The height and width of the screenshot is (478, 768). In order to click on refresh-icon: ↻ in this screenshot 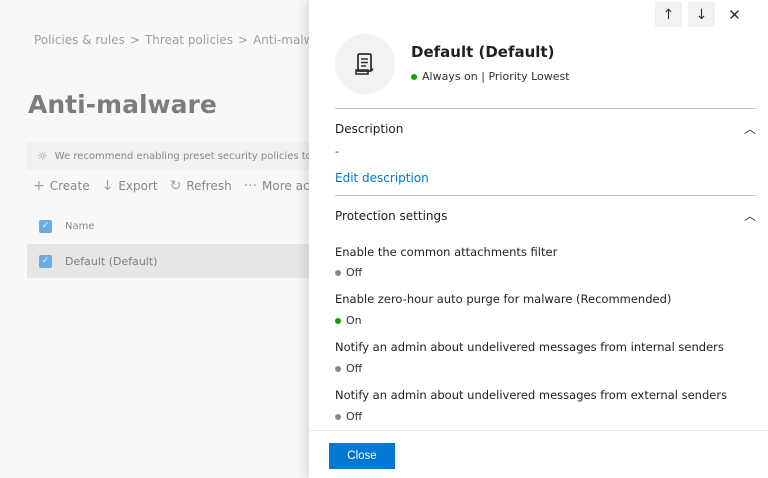, I will do `click(175, 186)`.